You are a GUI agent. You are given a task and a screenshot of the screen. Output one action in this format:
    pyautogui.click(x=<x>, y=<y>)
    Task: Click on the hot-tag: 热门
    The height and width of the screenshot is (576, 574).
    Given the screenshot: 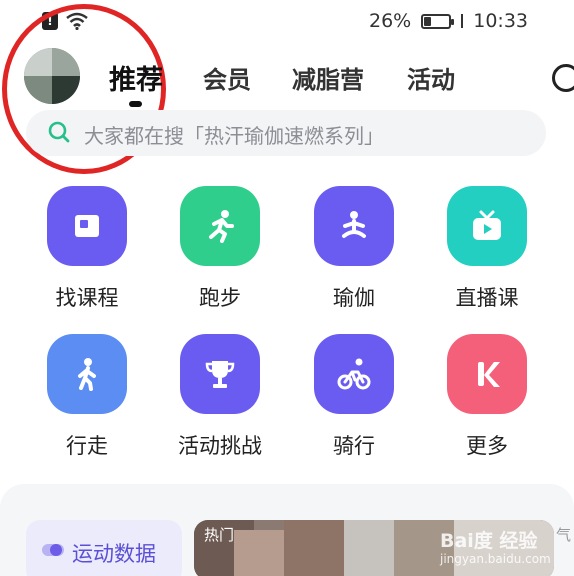 What is the action you would take?
    pyautogui.click(x=219, y=535)
    